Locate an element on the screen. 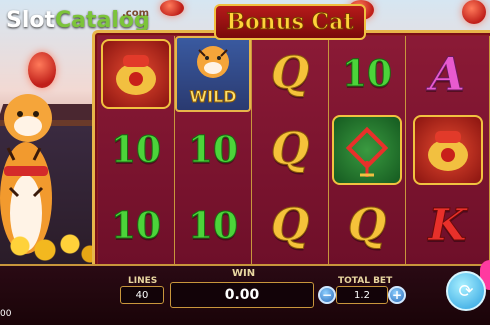 The image size is (490, 325). bet-decrease-button: − is located at coordinates (327, 295).